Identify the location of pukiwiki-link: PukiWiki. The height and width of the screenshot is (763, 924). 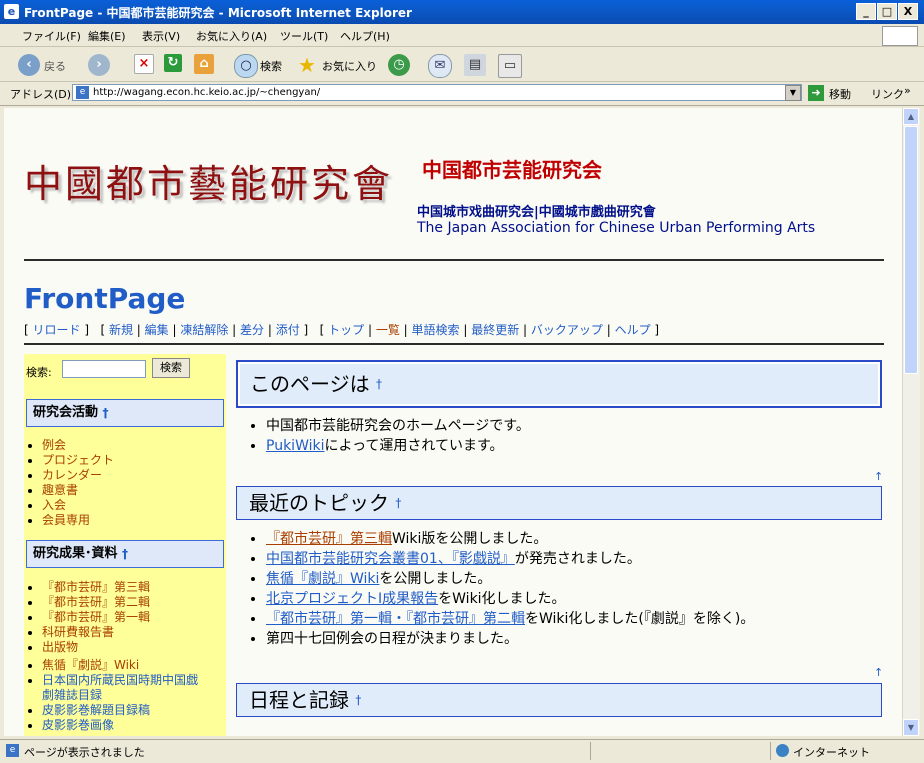
(295, 446).